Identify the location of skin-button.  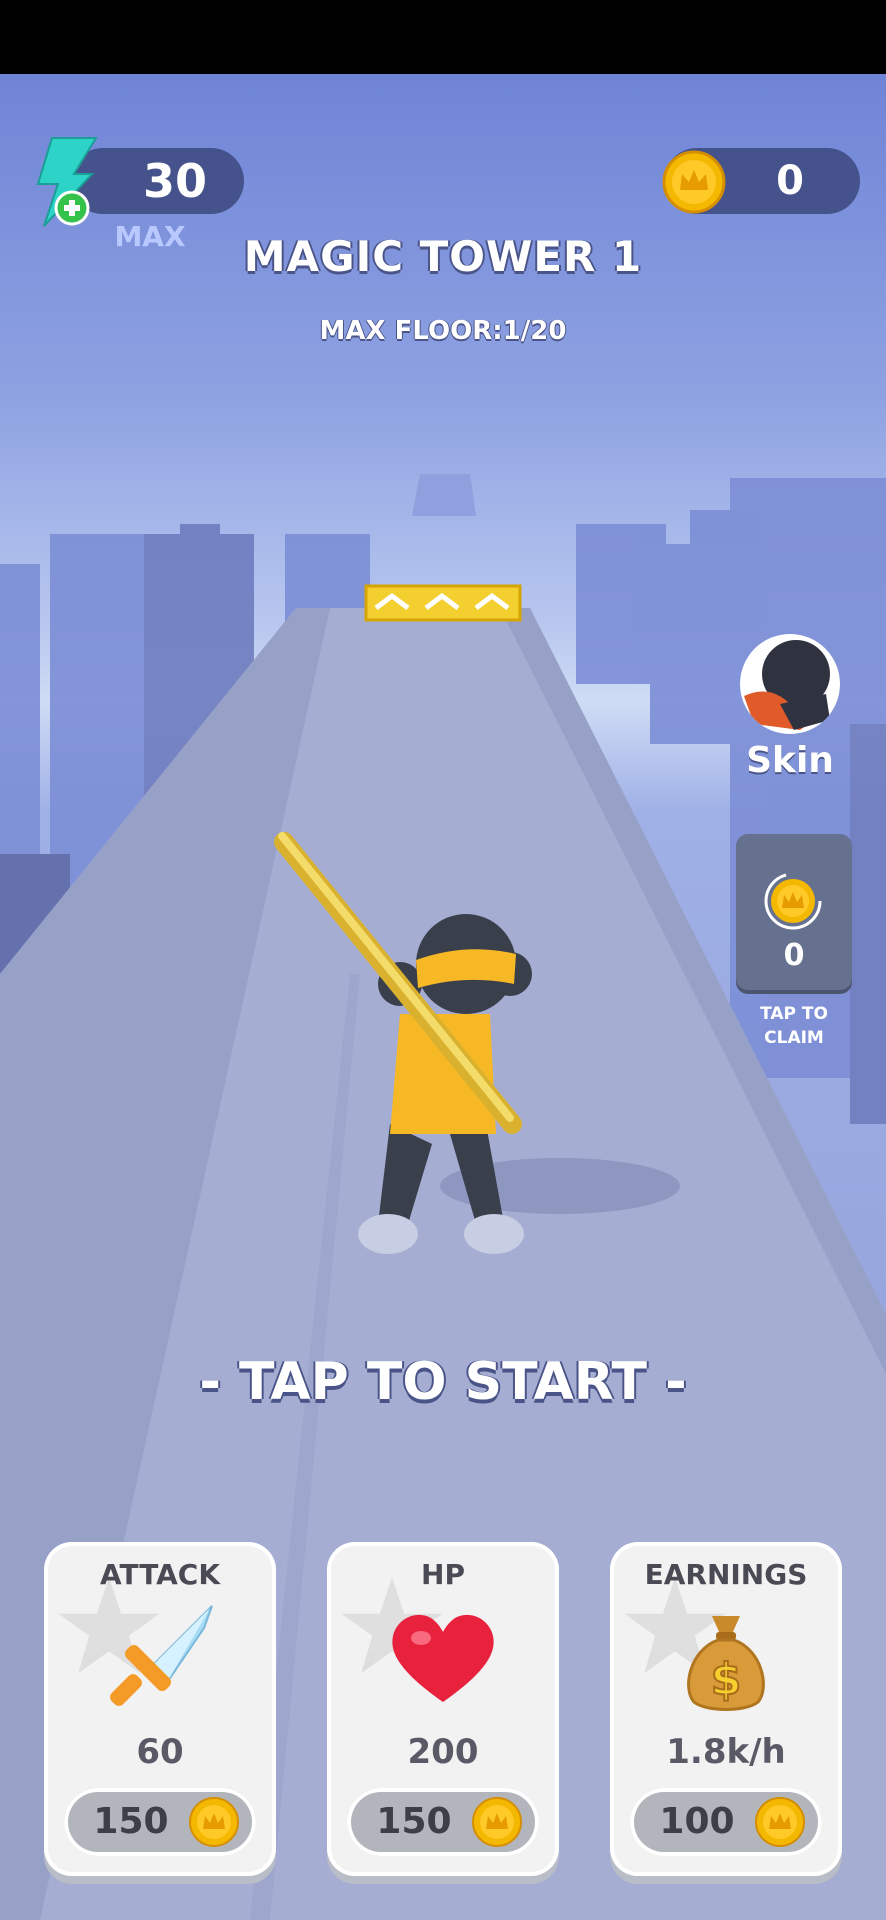
(790, 684).